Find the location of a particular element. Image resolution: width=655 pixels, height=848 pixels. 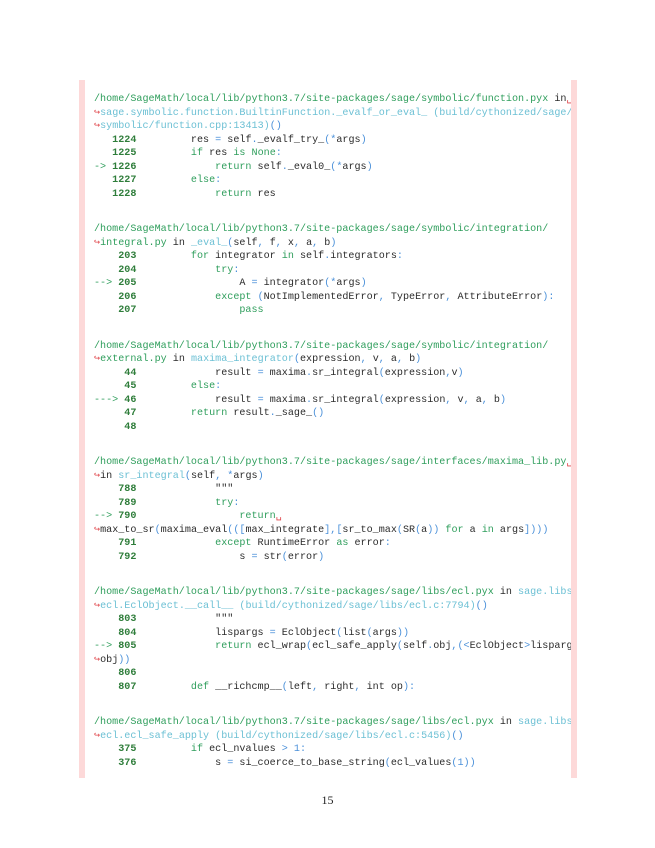

code-line: 207 pass is located at coordinates (332, 311).